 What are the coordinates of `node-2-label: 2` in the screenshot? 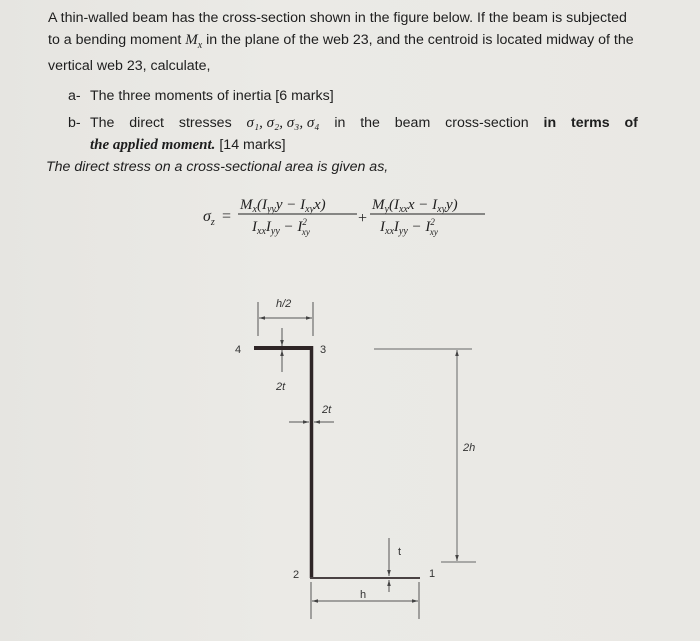 It's located at (296, 575).